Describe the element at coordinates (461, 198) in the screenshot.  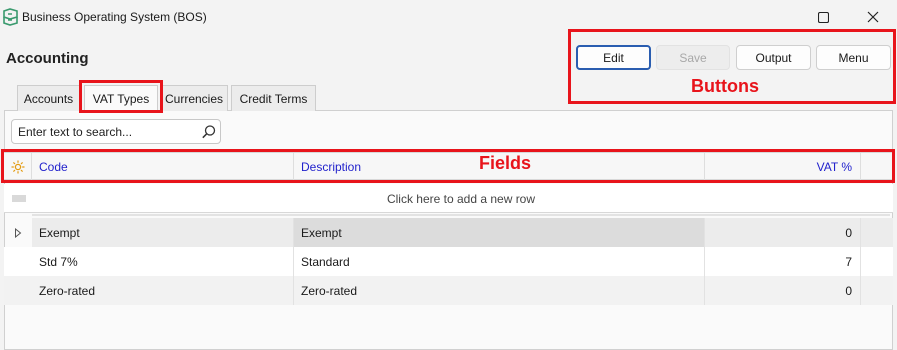
I see `new-row-prompt: Click here to add a new row` at that location.